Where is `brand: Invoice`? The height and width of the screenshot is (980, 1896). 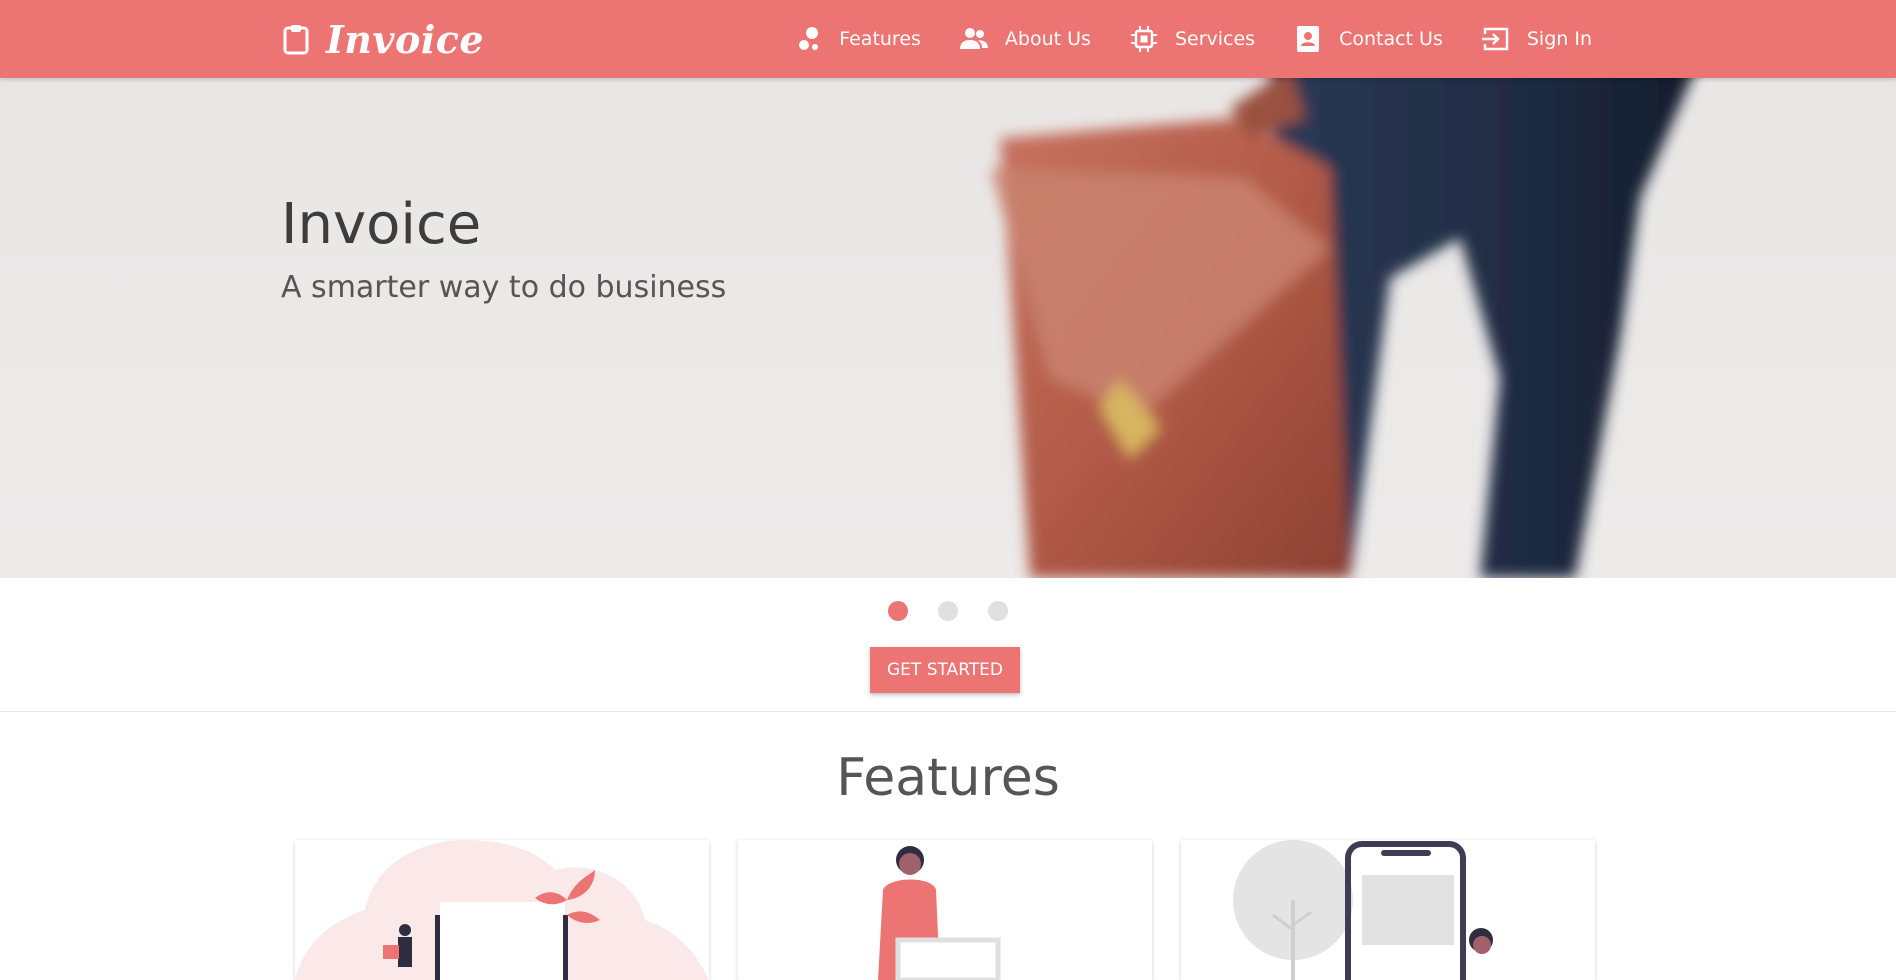
brand: Invoice is located at coordinates (383, 39).